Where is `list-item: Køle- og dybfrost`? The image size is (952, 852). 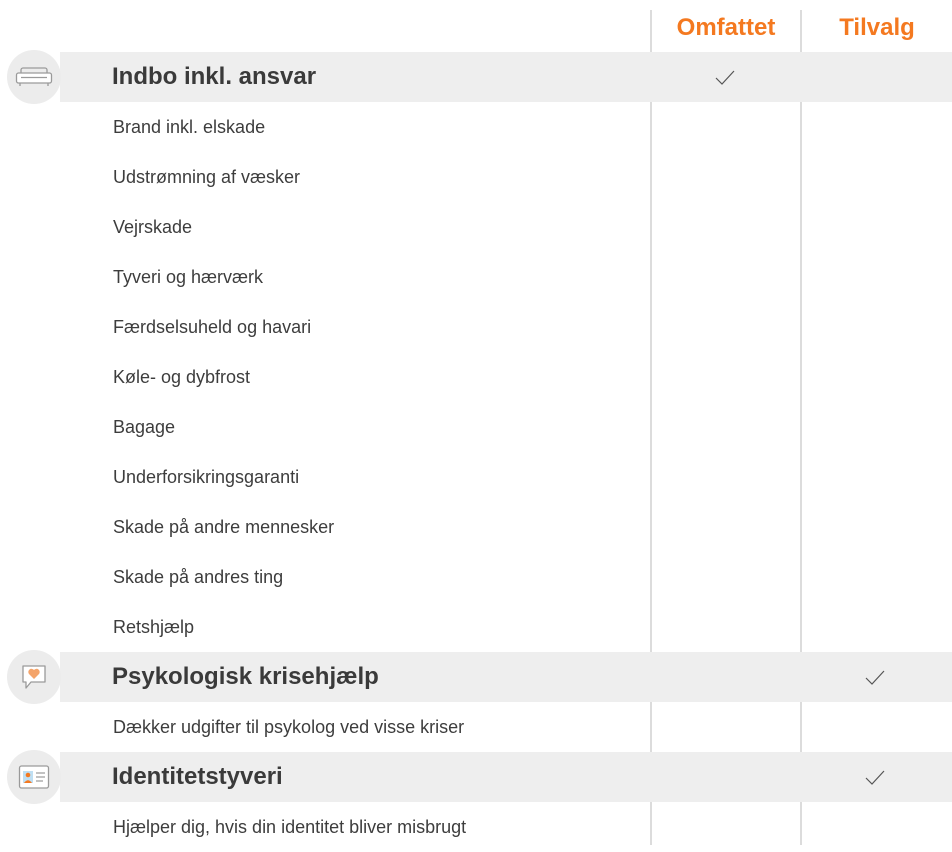
list-item: Køle- og dybfrost is located at coordinates (476, 377).